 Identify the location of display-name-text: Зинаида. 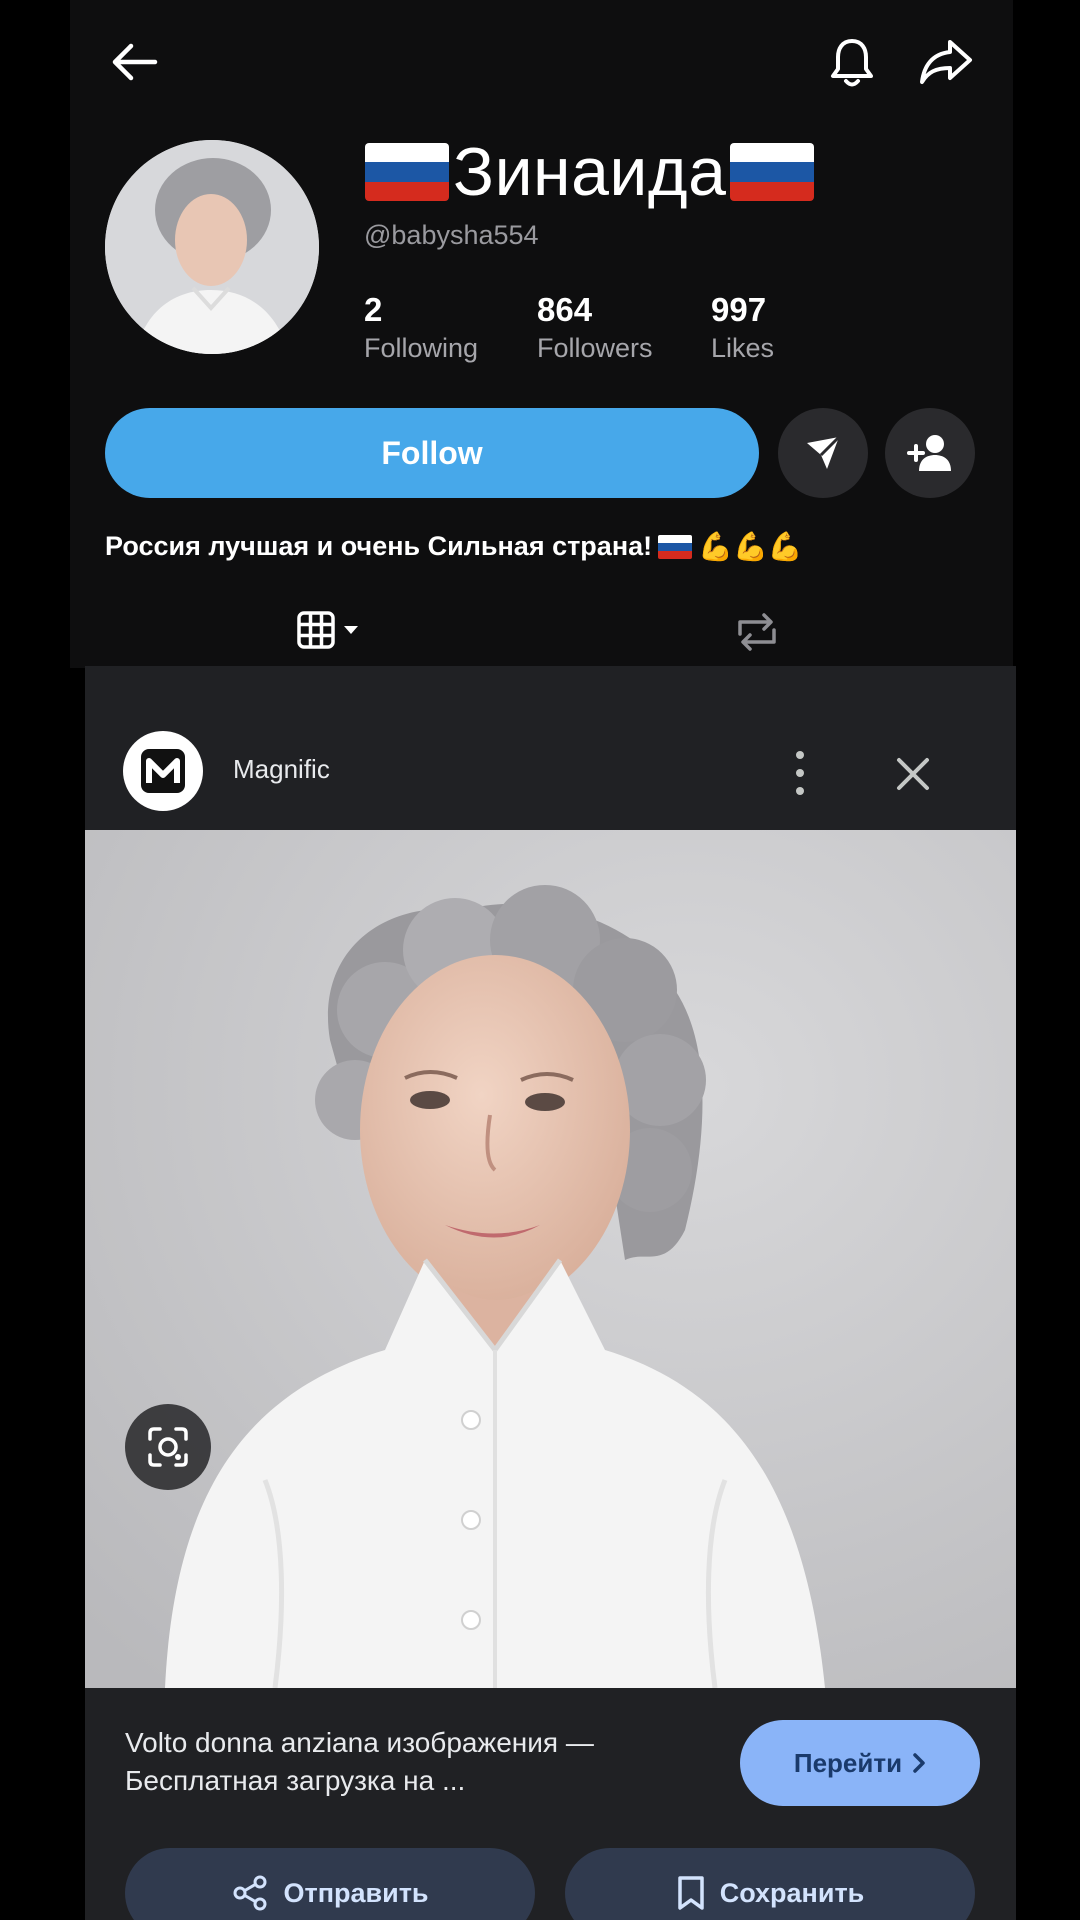
(590, 172).